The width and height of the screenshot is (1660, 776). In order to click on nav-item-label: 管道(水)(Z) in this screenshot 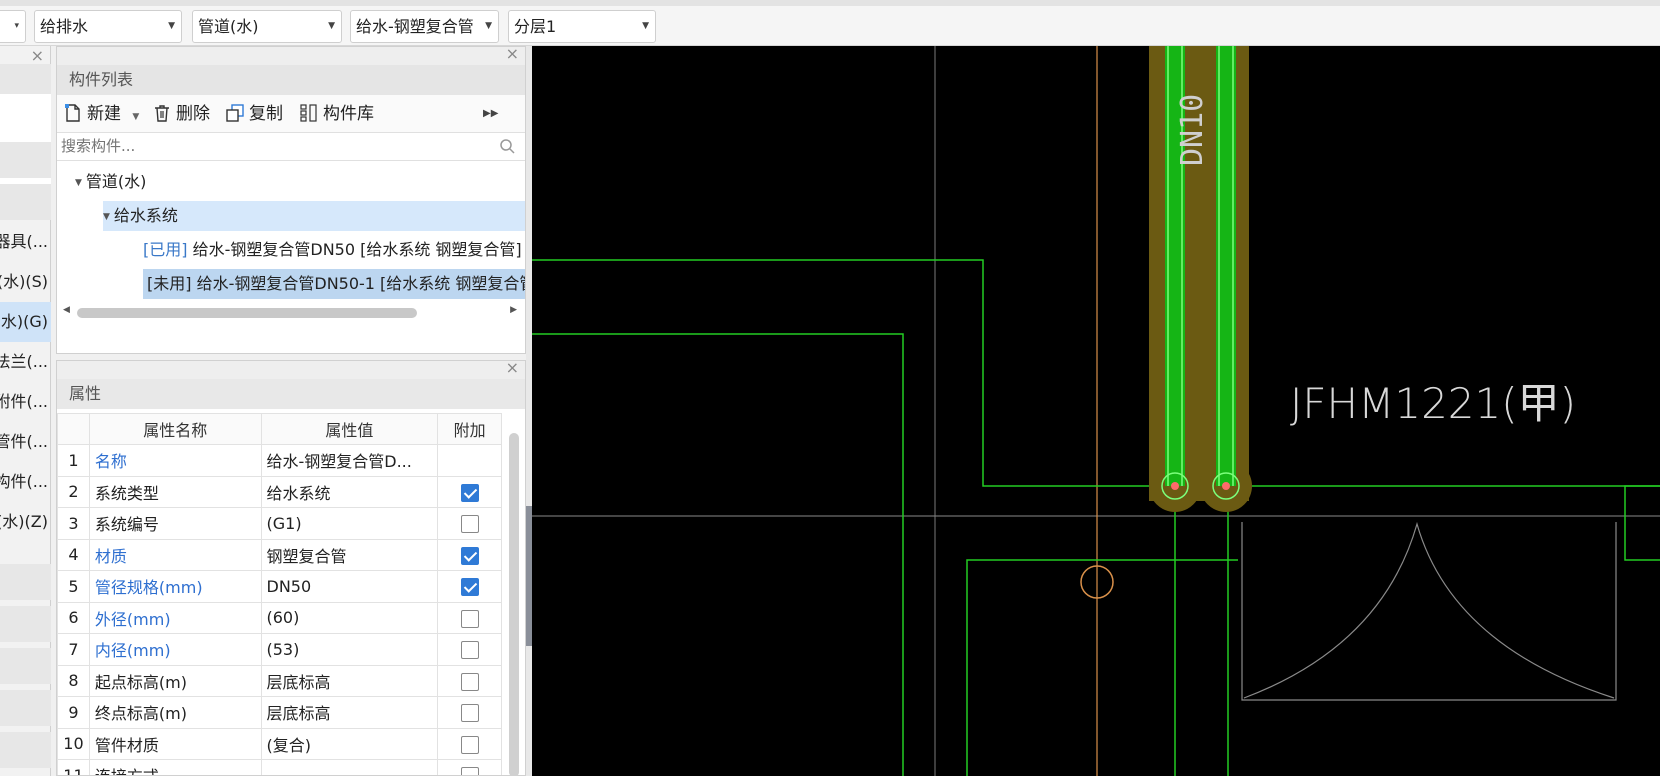, I will do `click(24, 521)`.